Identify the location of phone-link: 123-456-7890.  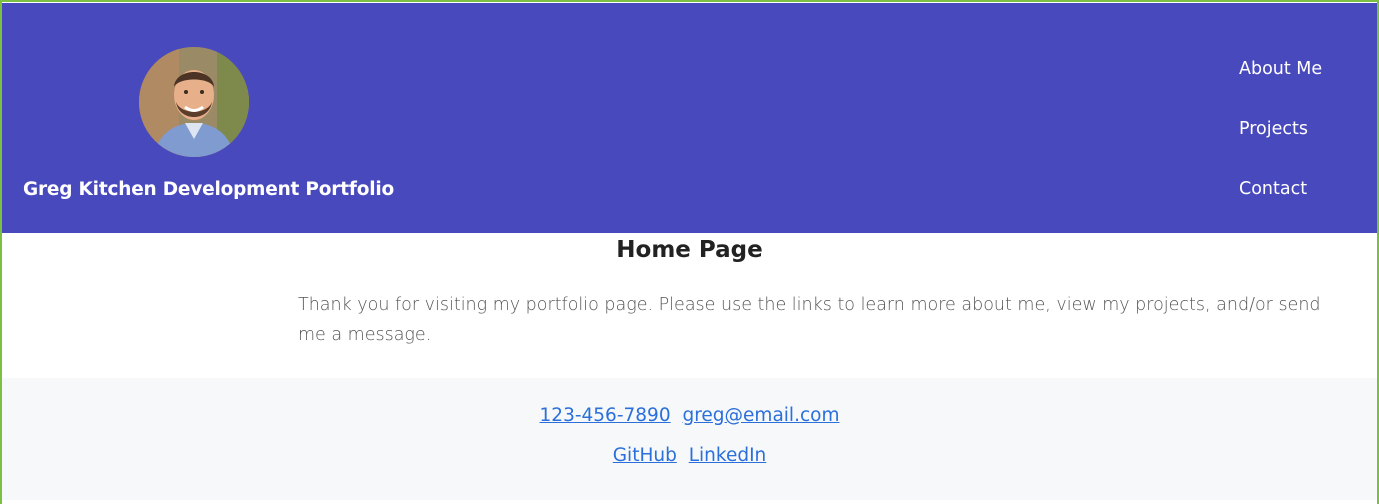
(605, 415).